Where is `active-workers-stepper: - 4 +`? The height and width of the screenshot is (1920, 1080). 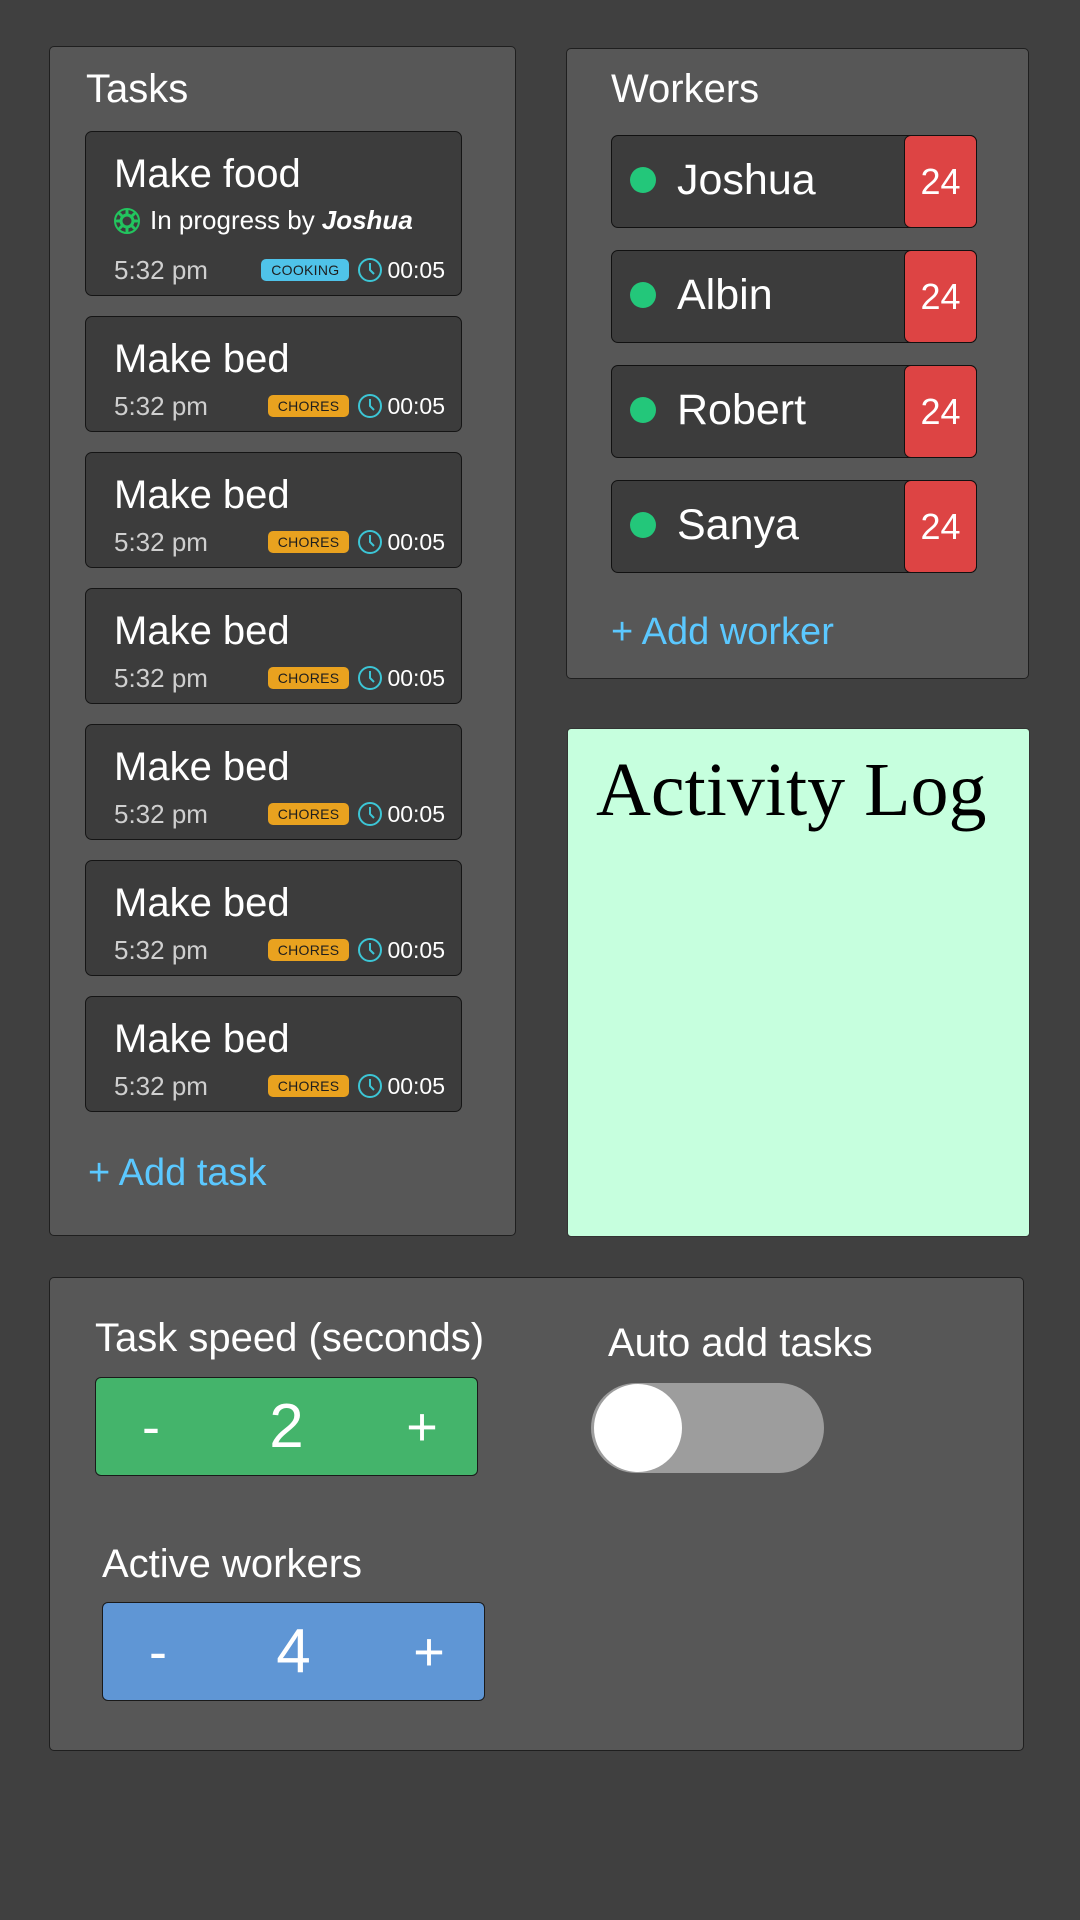 active-workers-stepper: - 4 + is located at coordinates (293, 1651).